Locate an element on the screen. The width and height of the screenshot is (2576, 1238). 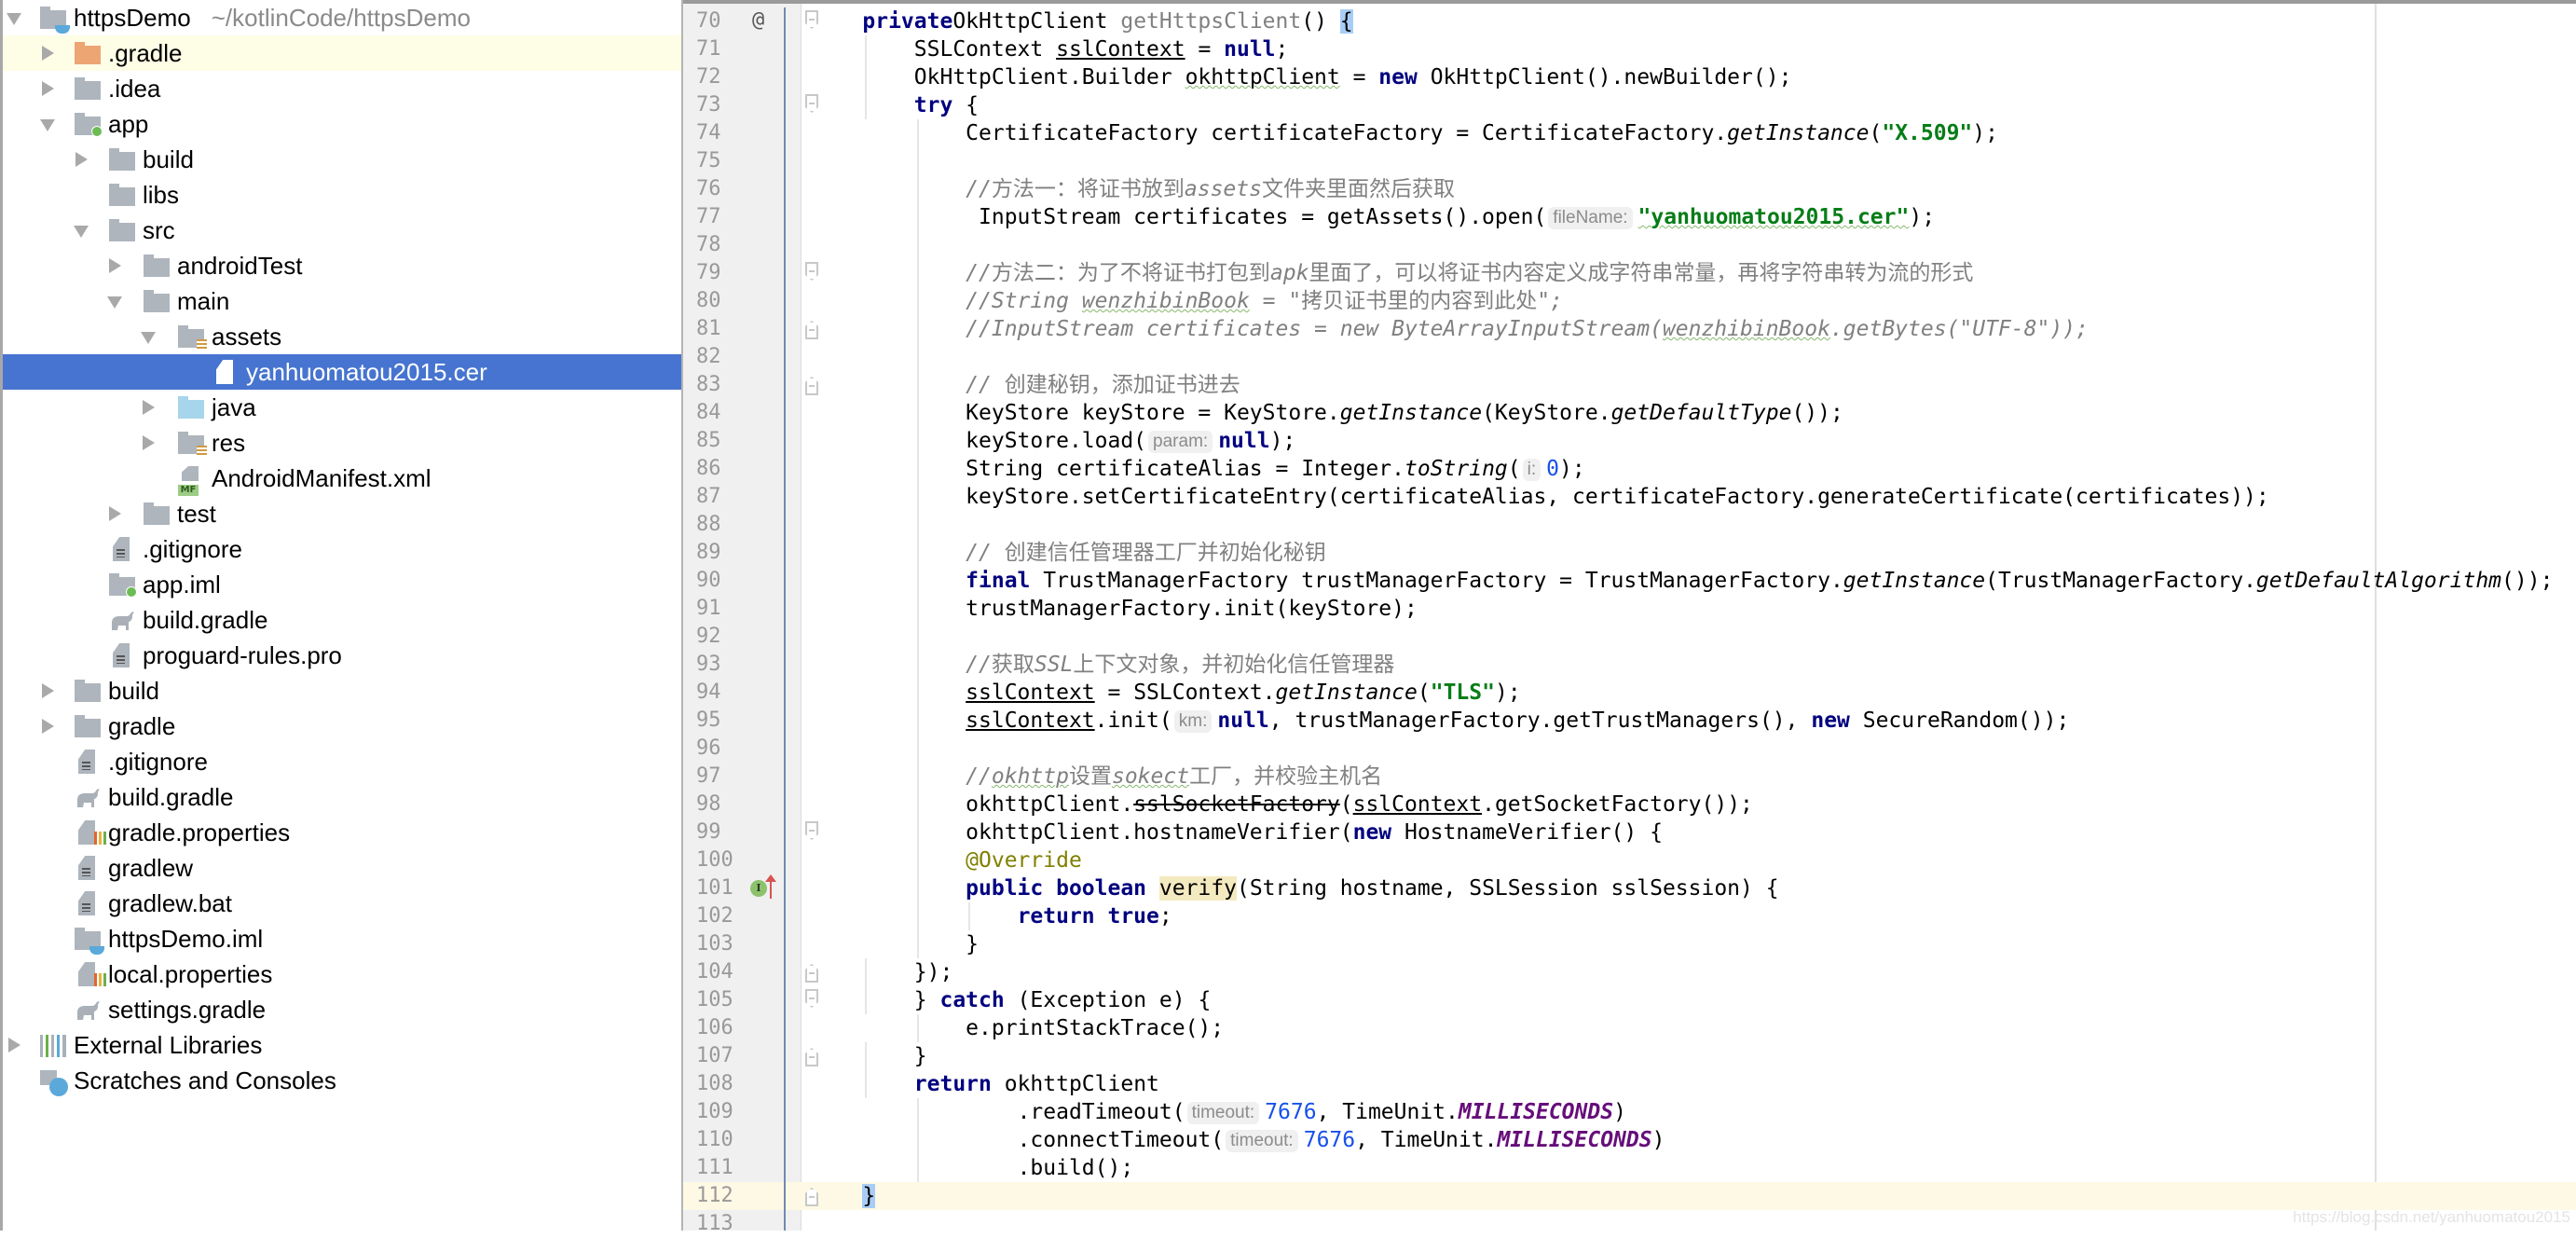
code-line: 85 keyStore.load(param: null); is located at coordinates (1629, 441).